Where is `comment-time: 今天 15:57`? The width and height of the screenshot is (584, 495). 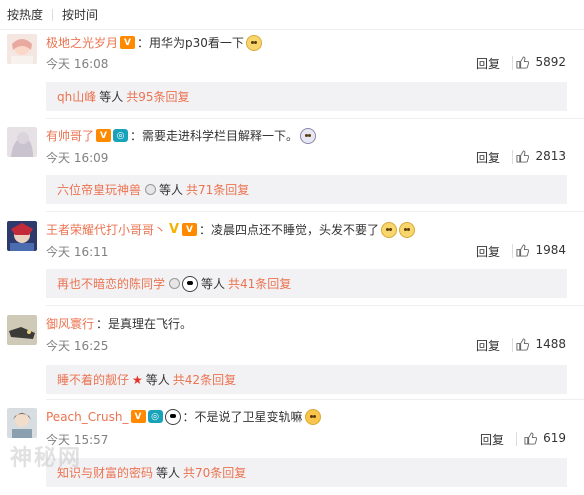
comment-time: 今天 15:57 is located at coordinates (77, 440).